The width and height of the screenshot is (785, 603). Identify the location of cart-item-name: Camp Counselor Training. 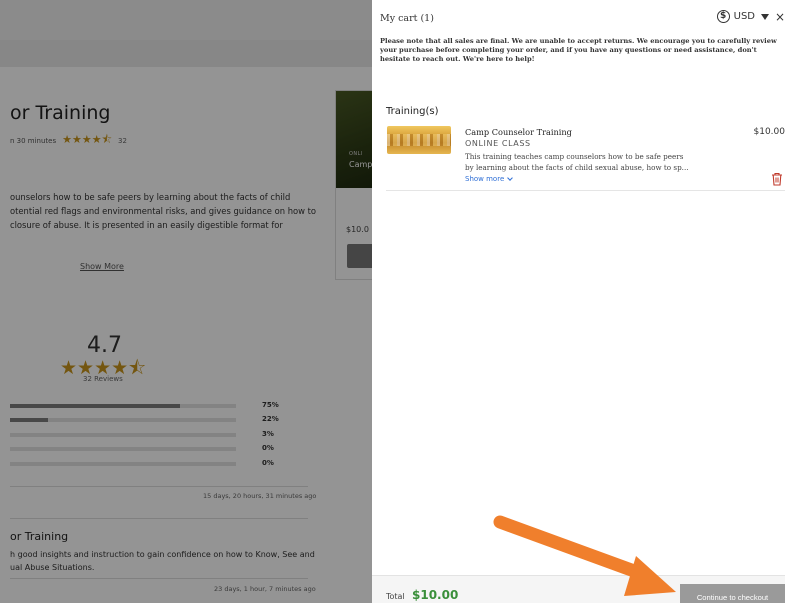
(518, 132).